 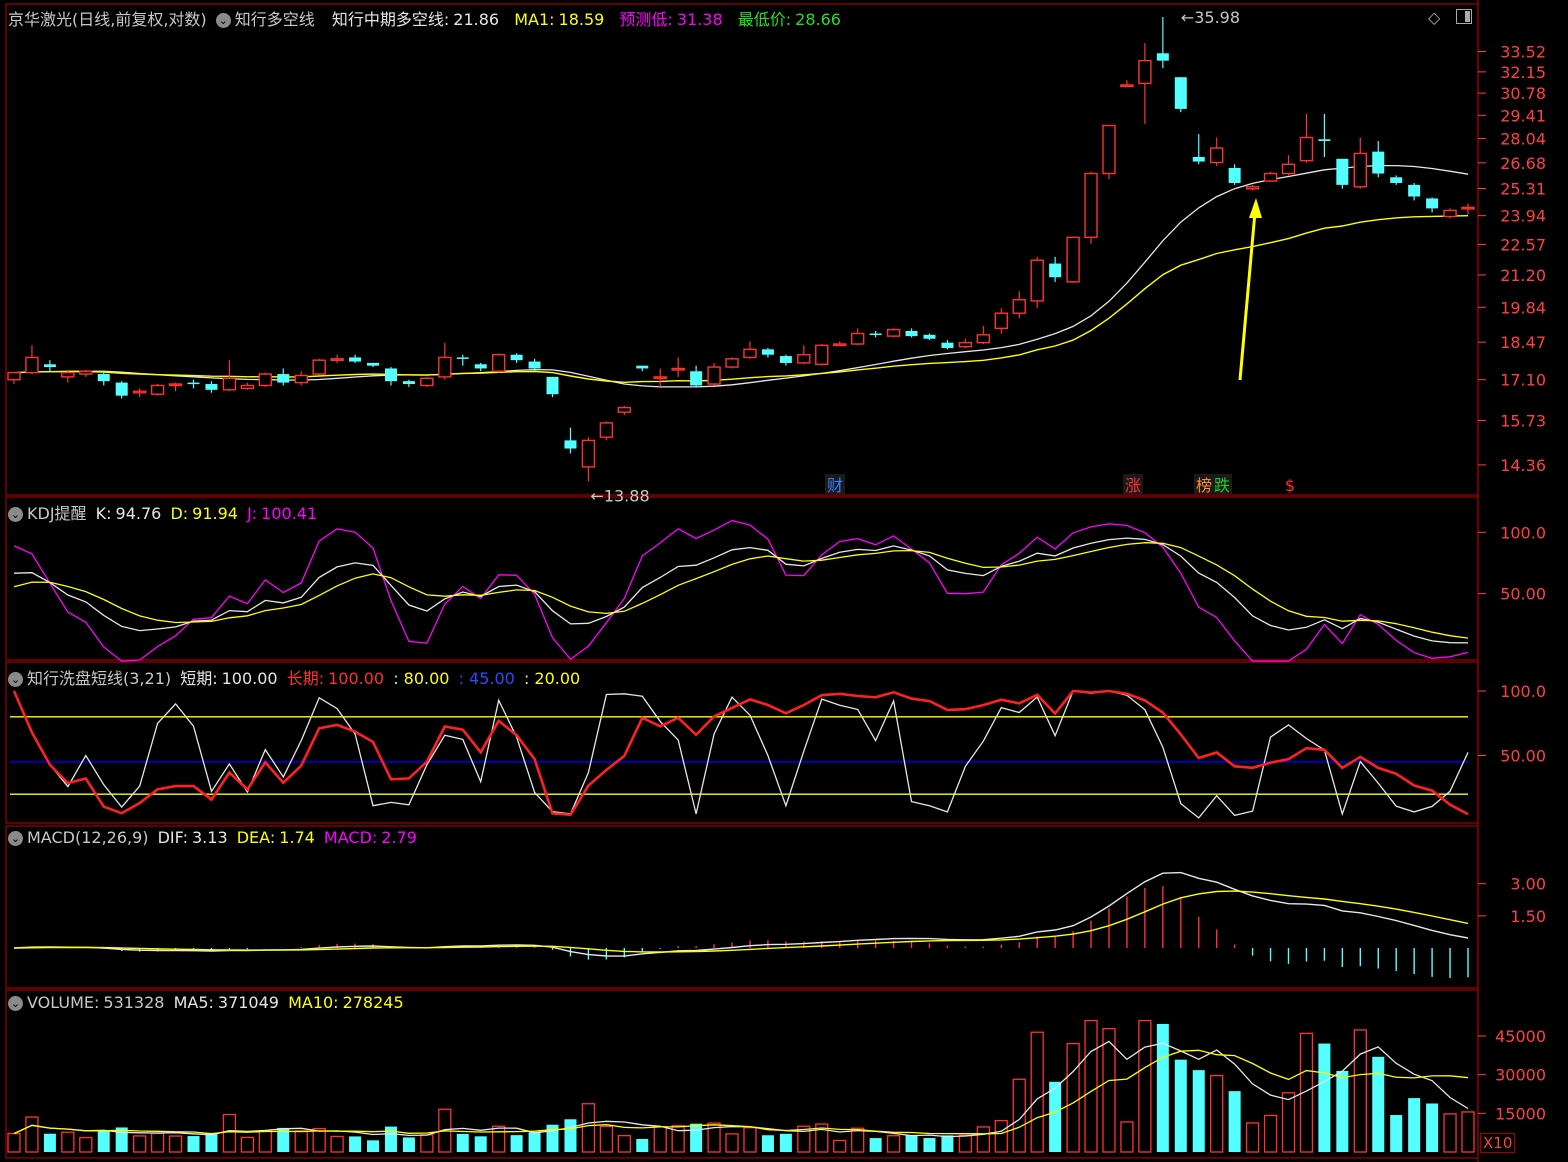 What do you see at coordinates (99, 678) in the screenshot?
I see `wash-name: 知行洗盘短线(3,21)` at bounding box center [99, 678].